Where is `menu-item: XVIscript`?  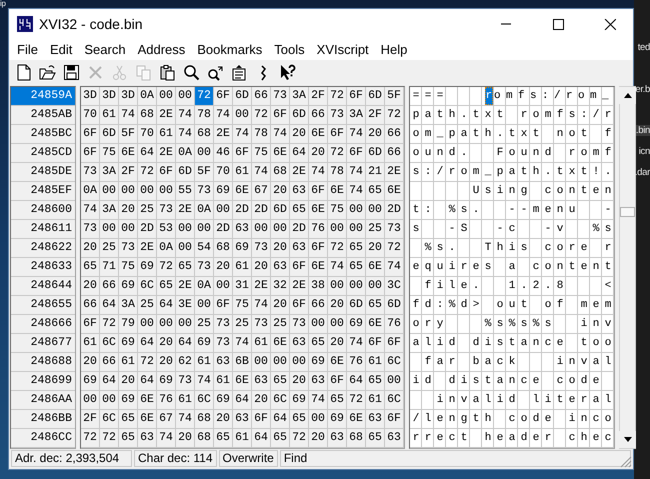
menu-item: XVIscript is located at coordinates (342, 49).